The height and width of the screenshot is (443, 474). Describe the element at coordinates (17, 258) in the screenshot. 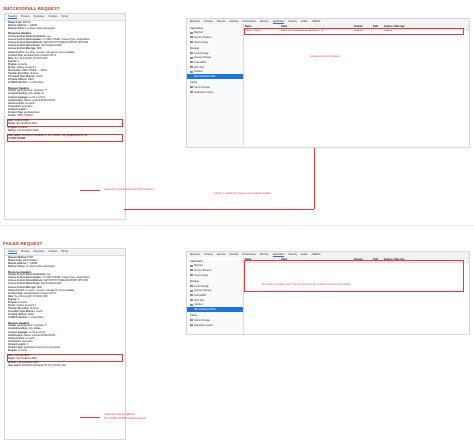

I see `header-key: Request Method:` at that location.